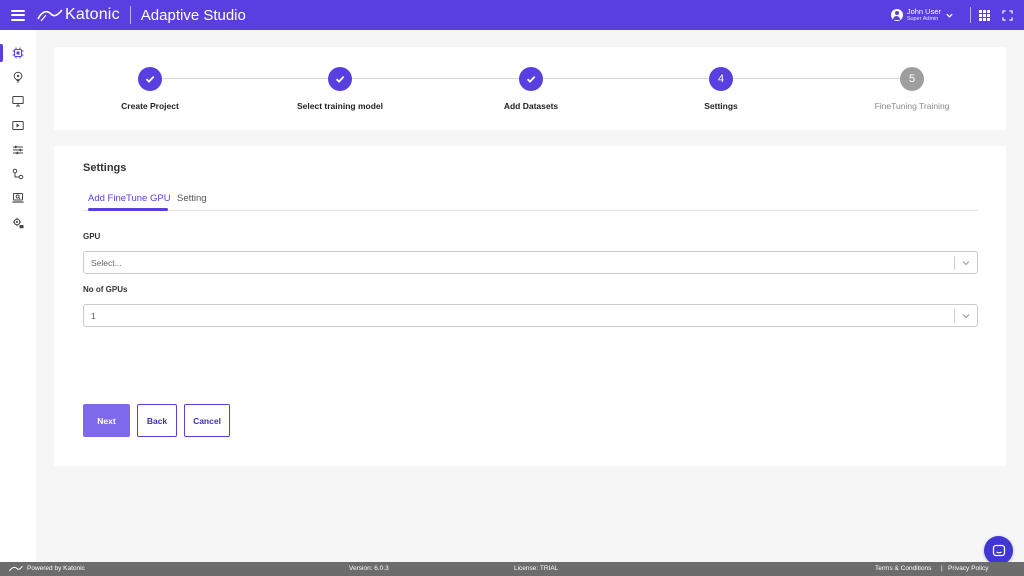  Describe the element at coordinates (530, 201) in the screenshot. I see `settings-tabs: Add FineTune GPU Setting` at that location.